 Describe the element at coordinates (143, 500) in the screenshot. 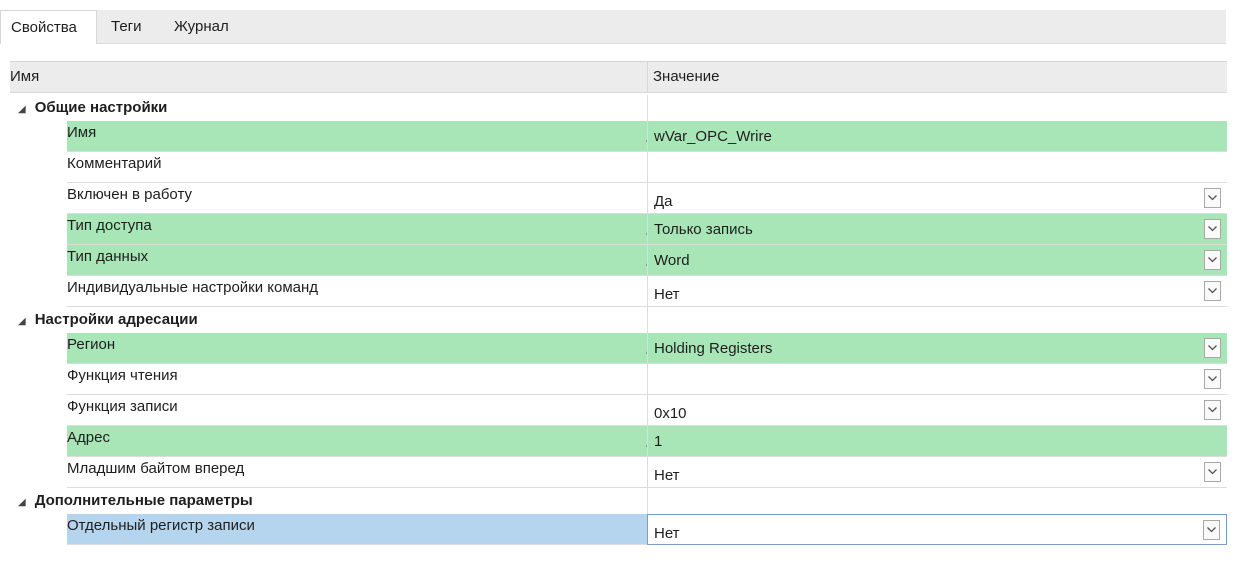

I see `group-label: Дополнительные параметры` at that location.